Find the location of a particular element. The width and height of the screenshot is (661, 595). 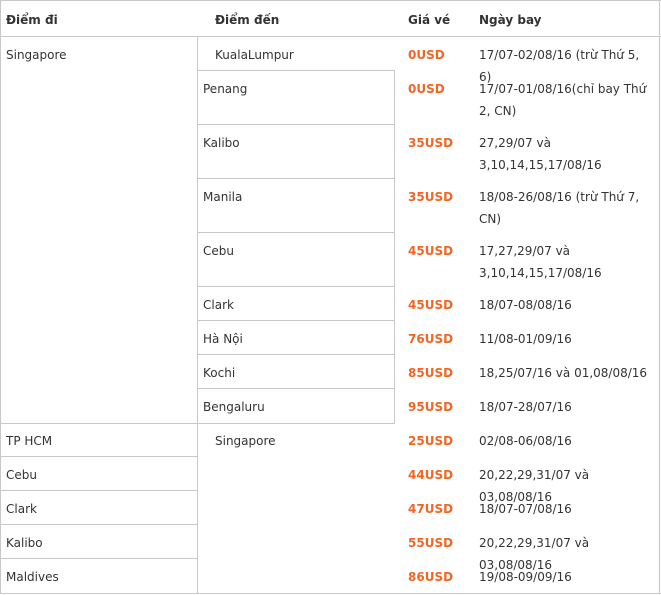

dates-cell: 18/08-26/08/16 (trừ Thứ 7, CN) is located at coordinates (559, 208).